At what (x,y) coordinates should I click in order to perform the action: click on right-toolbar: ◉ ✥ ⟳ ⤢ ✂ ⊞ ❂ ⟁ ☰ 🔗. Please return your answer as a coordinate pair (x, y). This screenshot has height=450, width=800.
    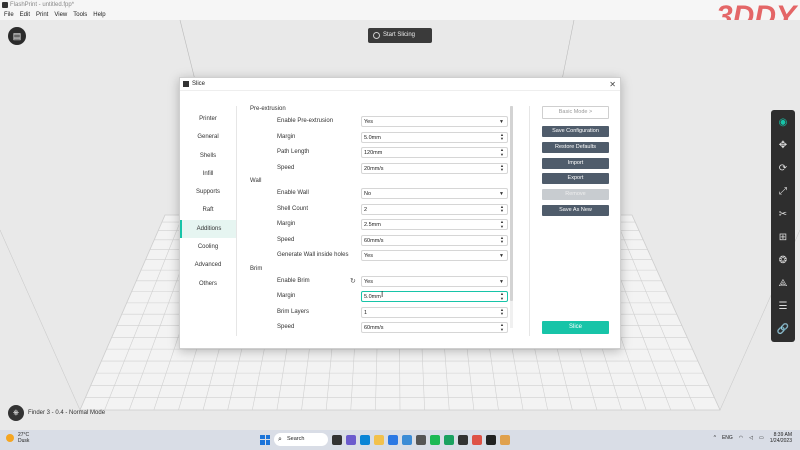
    Looking at the image, I should click on (783, 226).